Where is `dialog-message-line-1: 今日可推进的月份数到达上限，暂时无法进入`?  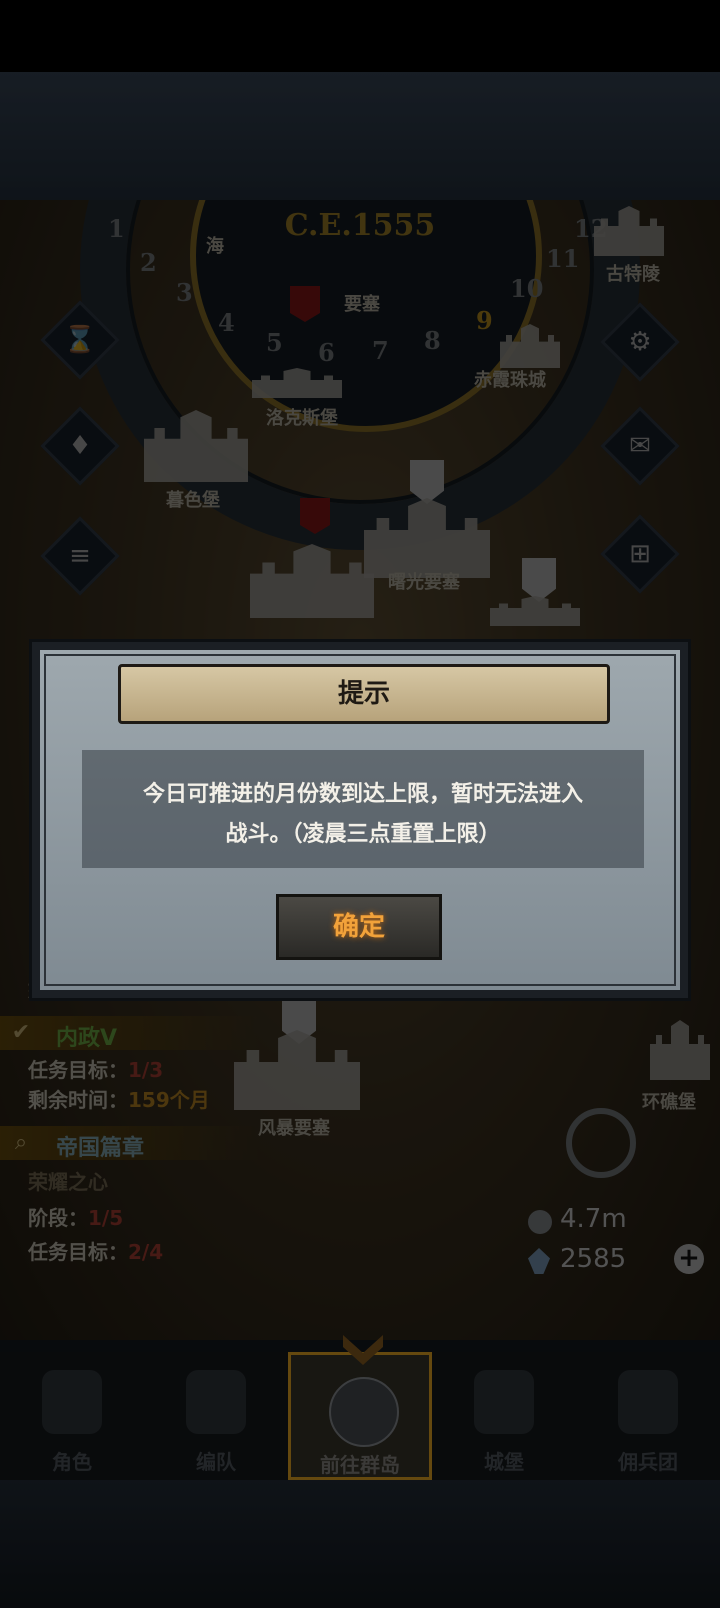
dialog-message-line-1: 今日可推进的月份数到达上限，暂时无法进入 is located at coordinates (362, 794).